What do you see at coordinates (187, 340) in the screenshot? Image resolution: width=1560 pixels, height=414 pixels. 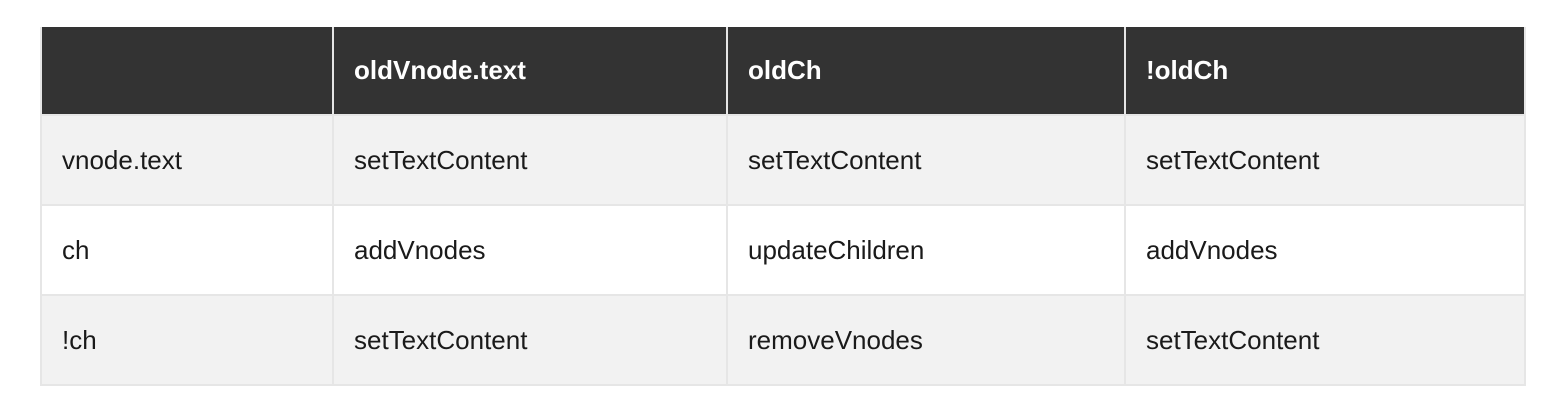 I see `row-label-cell: !ch` at bounding box center [187, 340].